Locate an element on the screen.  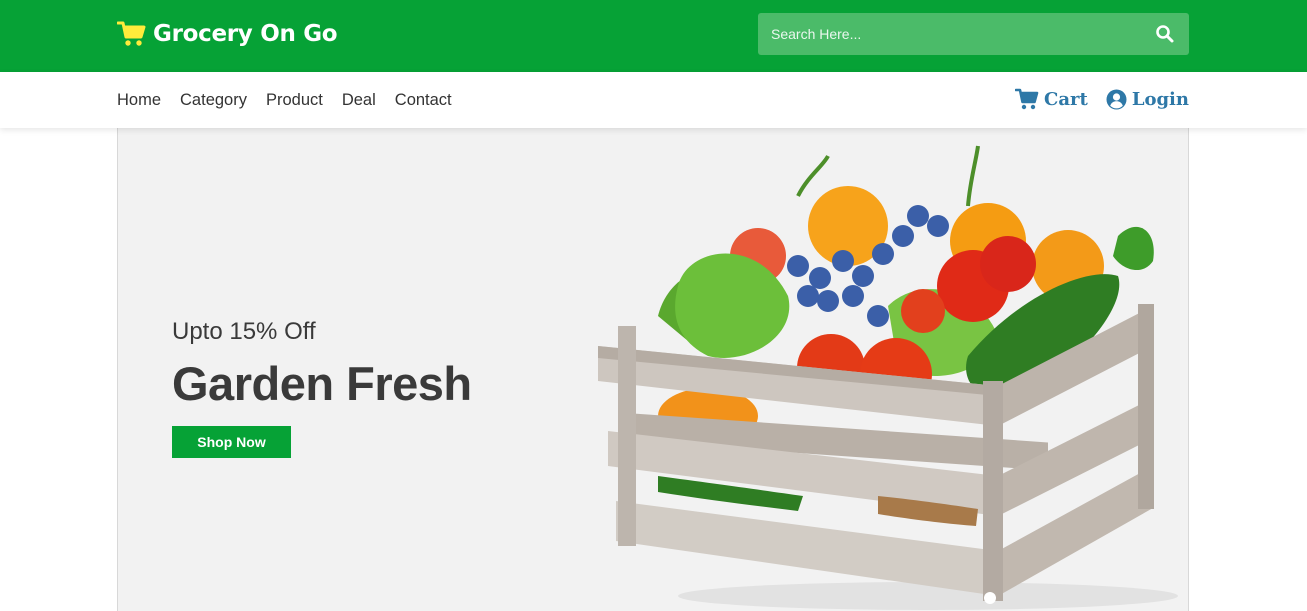
nav-deal: Deal is located at coordinates (359, 100).